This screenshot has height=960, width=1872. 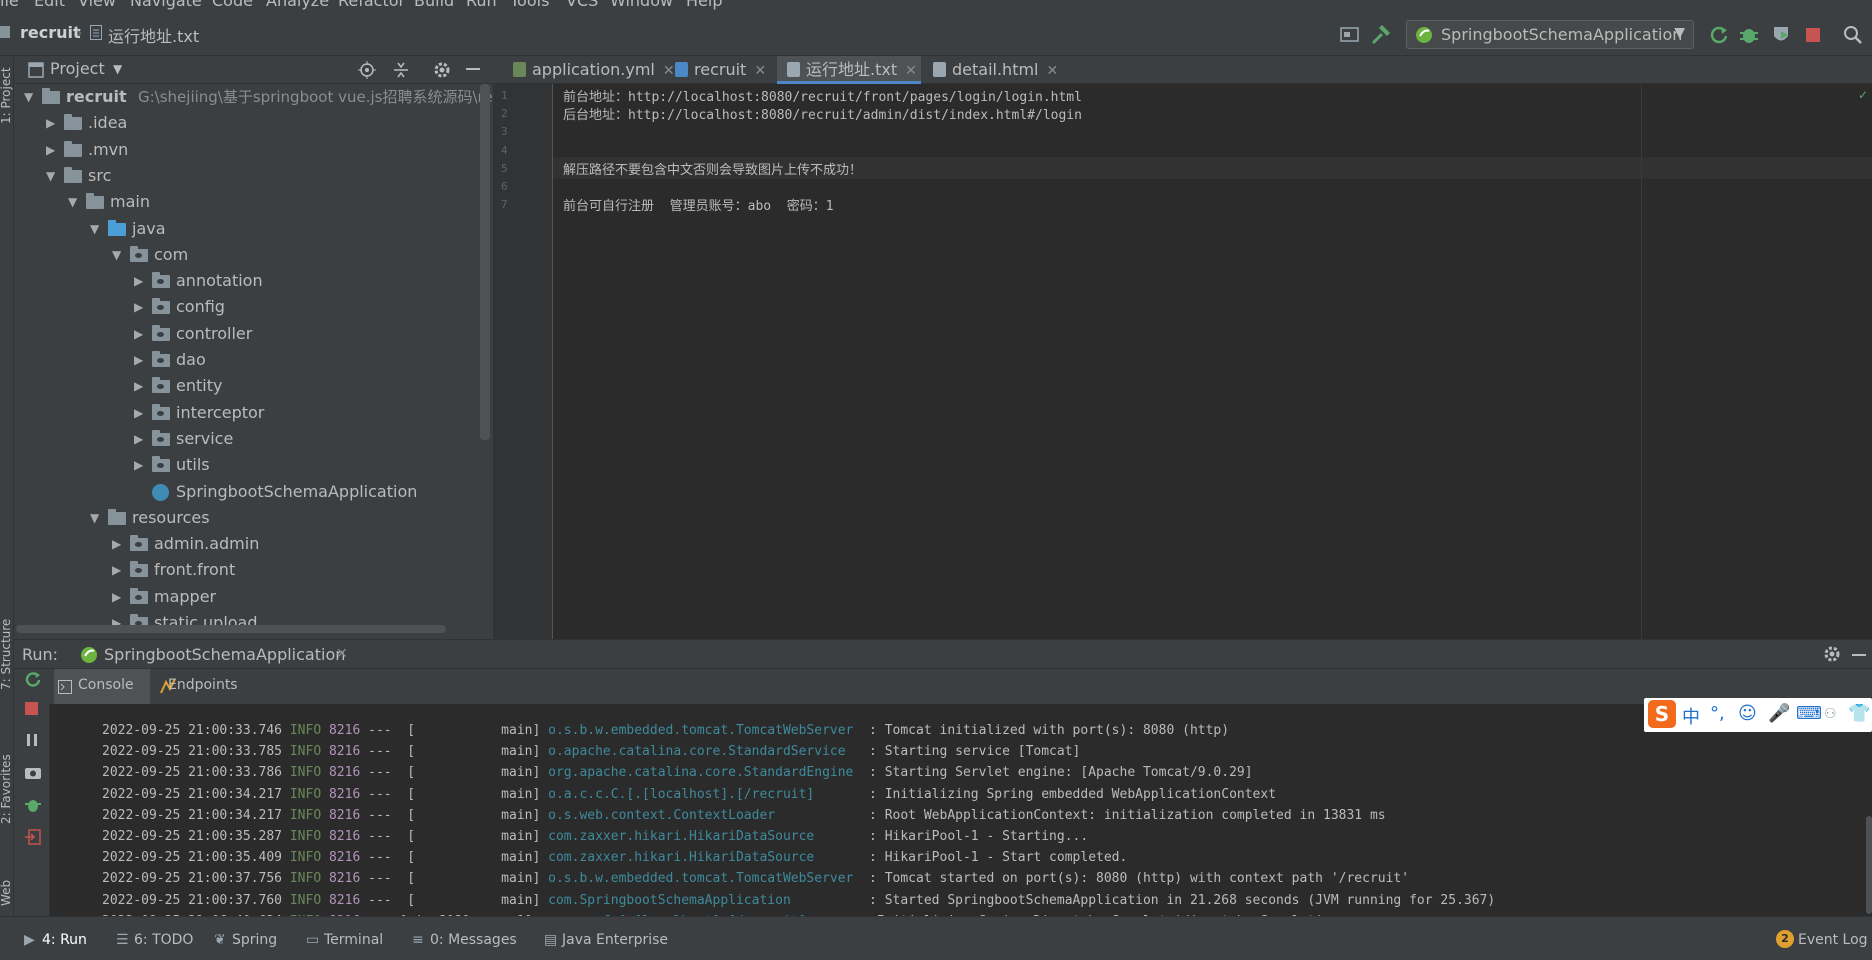 What do you see at coordinates (6, 95) in the screenshot?
I see `project-tool-window-button: 1: Project` at bounding box center [6, 95].